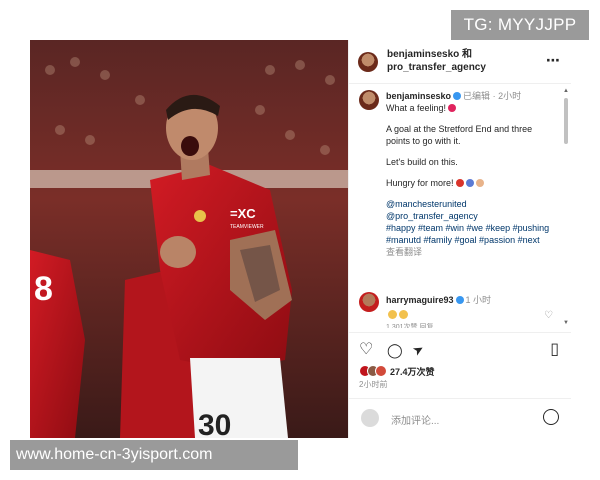  I want to click on caption-line-4: Hungry for more!, so click(420, 183).